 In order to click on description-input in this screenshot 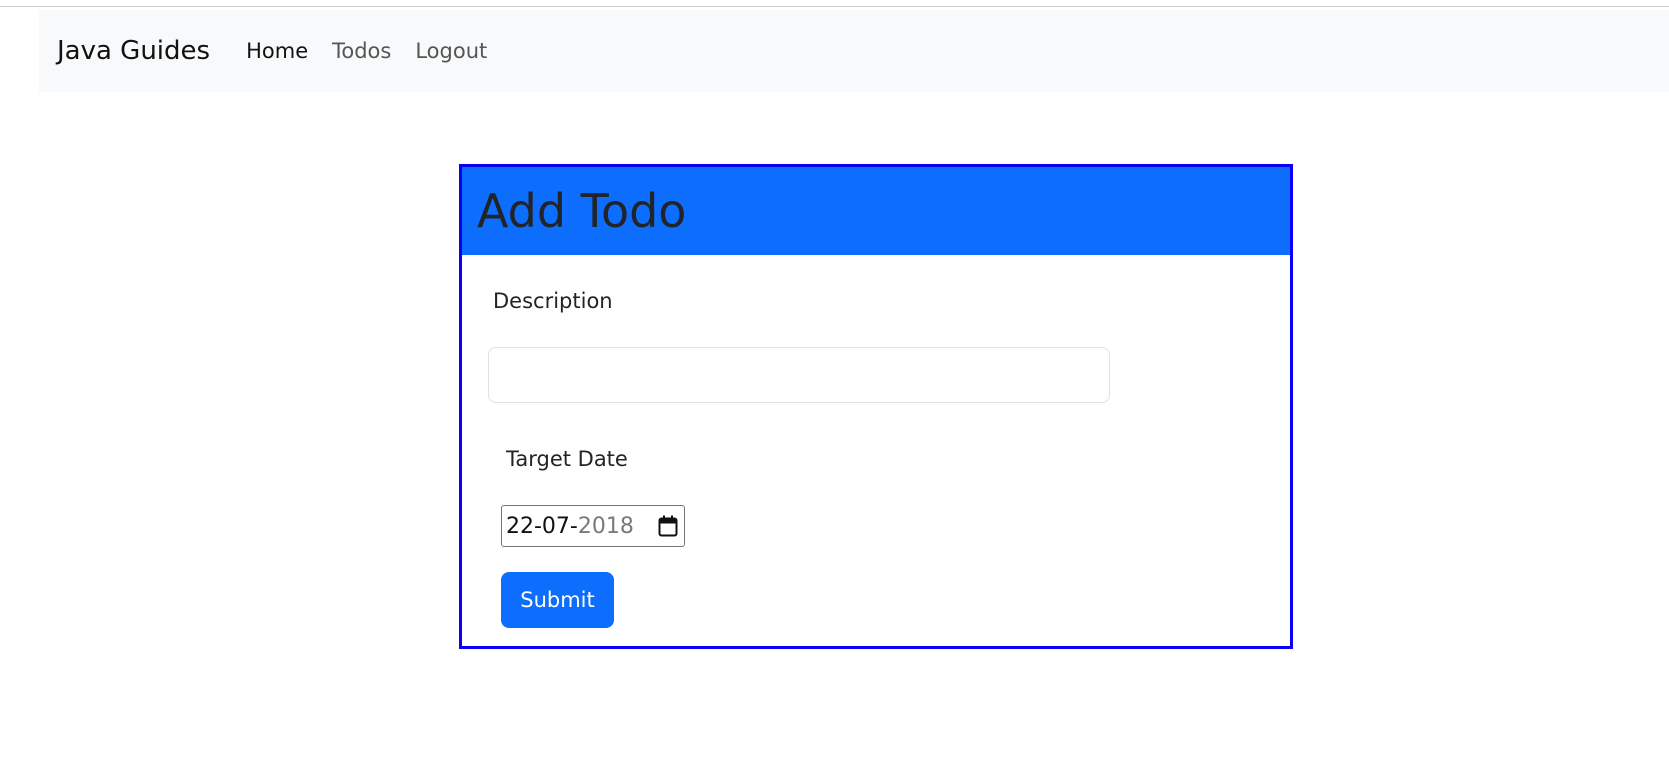, I will do `click(799, 375)`.